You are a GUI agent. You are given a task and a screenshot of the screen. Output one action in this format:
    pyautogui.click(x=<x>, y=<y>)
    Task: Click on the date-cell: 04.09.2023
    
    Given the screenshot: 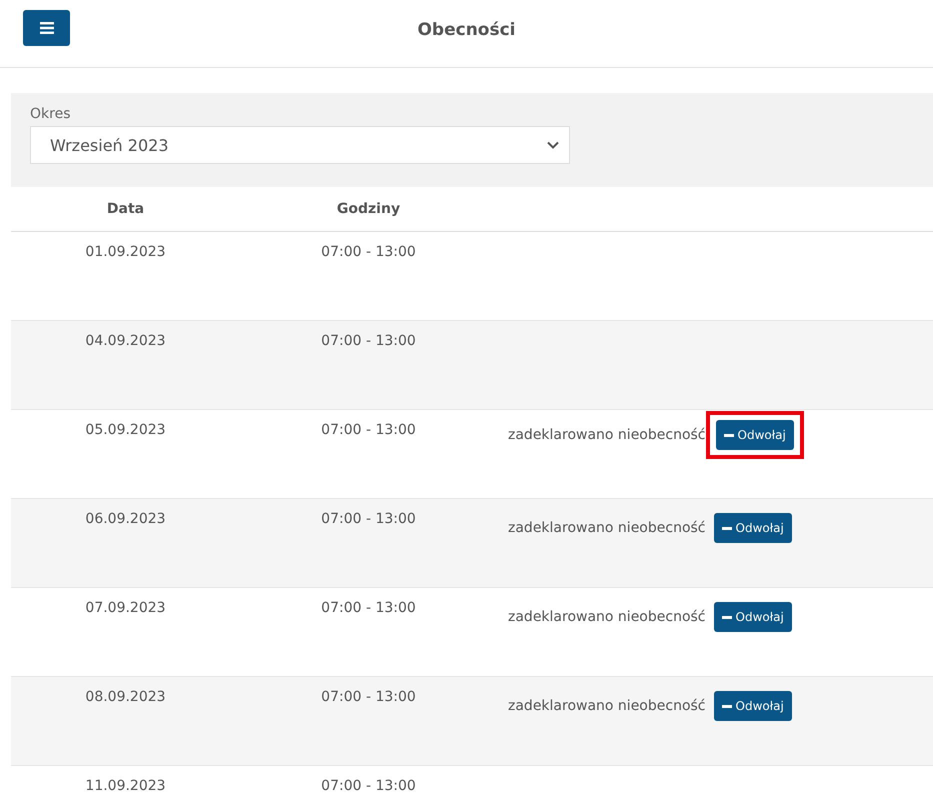 What is the action you would take?
    pyautogui.click(x=125, y=341)
    